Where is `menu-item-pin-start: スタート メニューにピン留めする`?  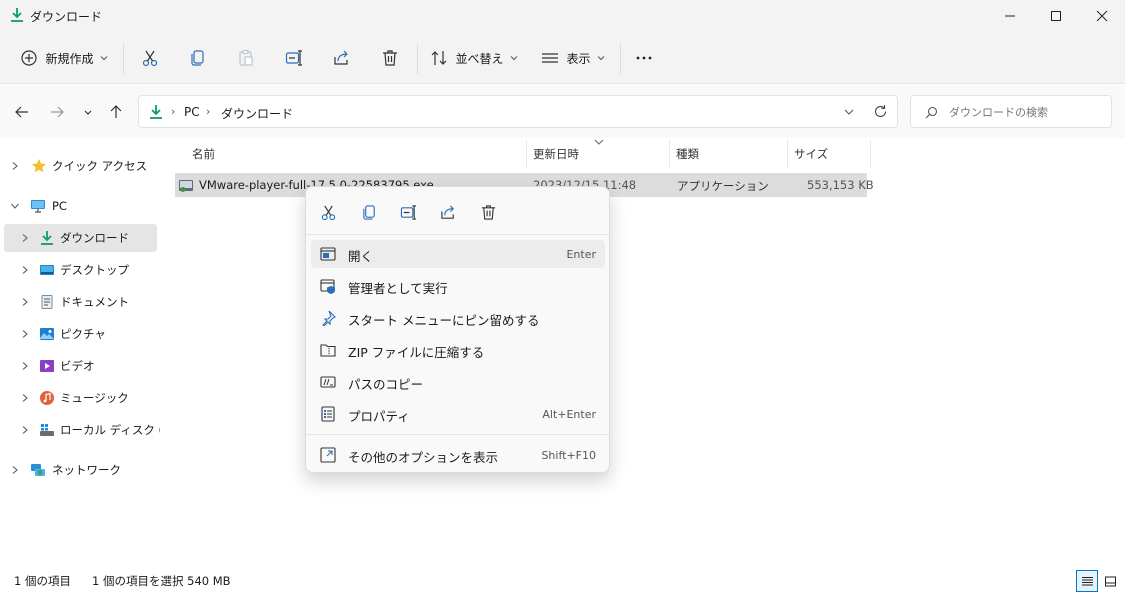
menu-item-pin-start: スタート メニューにピン留めする is located at coordinates (458, 318).